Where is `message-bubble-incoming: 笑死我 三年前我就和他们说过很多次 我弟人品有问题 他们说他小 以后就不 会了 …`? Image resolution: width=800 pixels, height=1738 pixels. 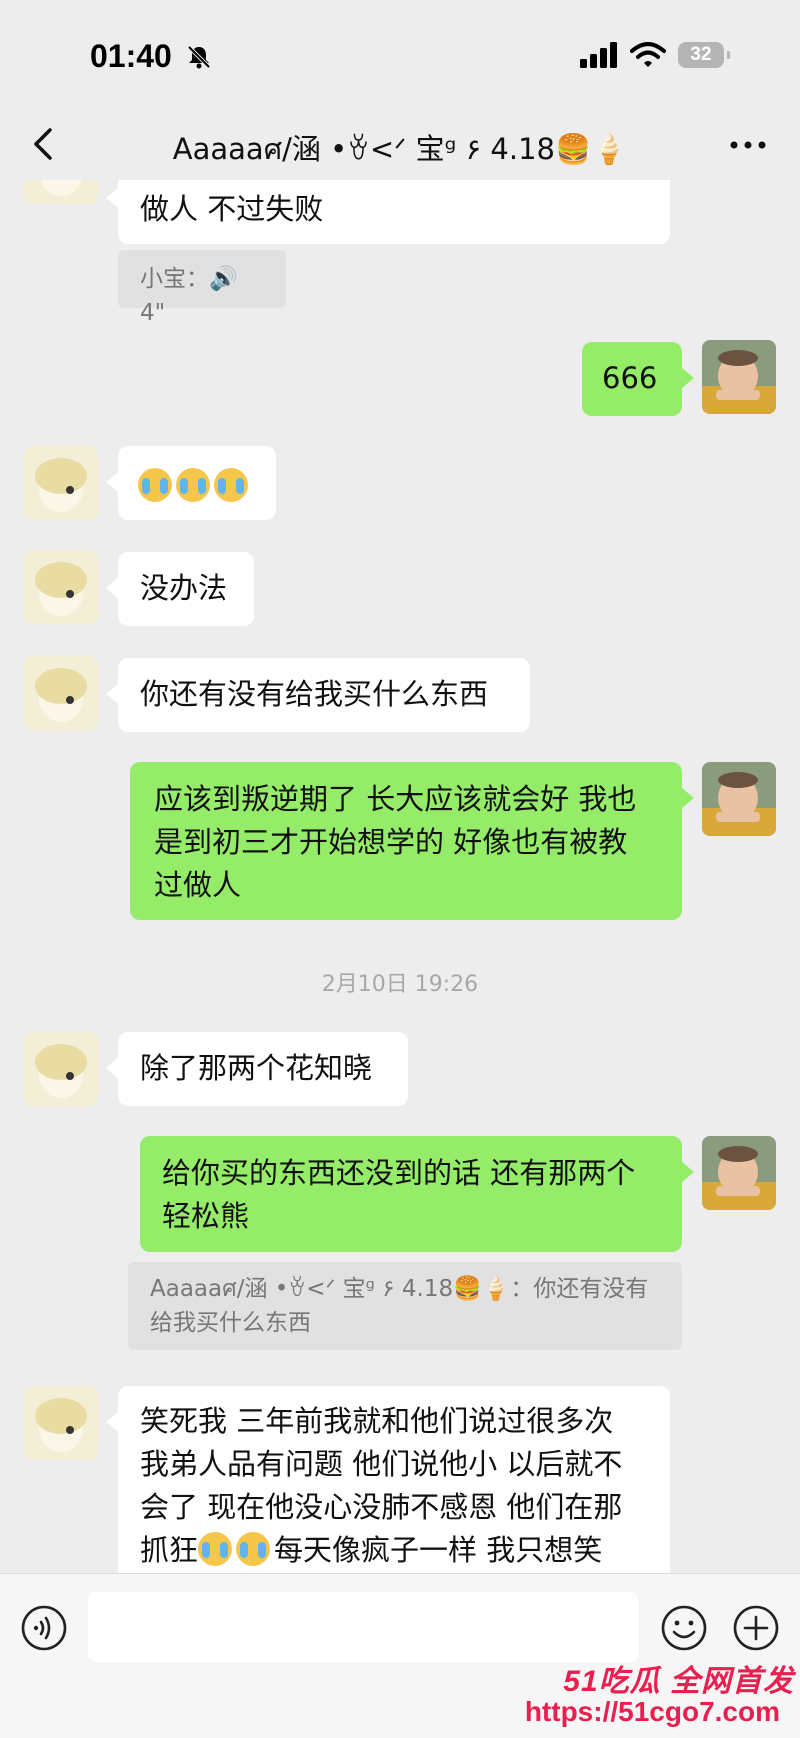 message-bubble-incoming: 笑死我 三年前我就和他们说过很多次 我弟人品有问题 他们说他小 以后就不 会了 … is located at coordinates (388, 1479).